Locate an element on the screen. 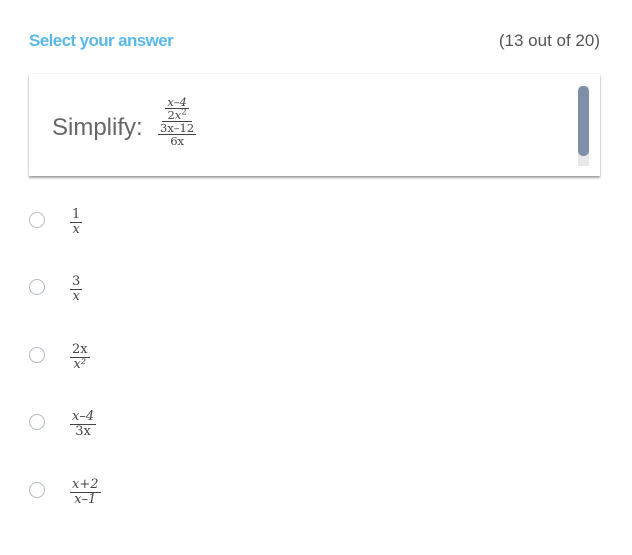 Image resolution: width=632 pixels, height=555 pixels. question-prompt: Simplify: is located at coordinates (97, 127).